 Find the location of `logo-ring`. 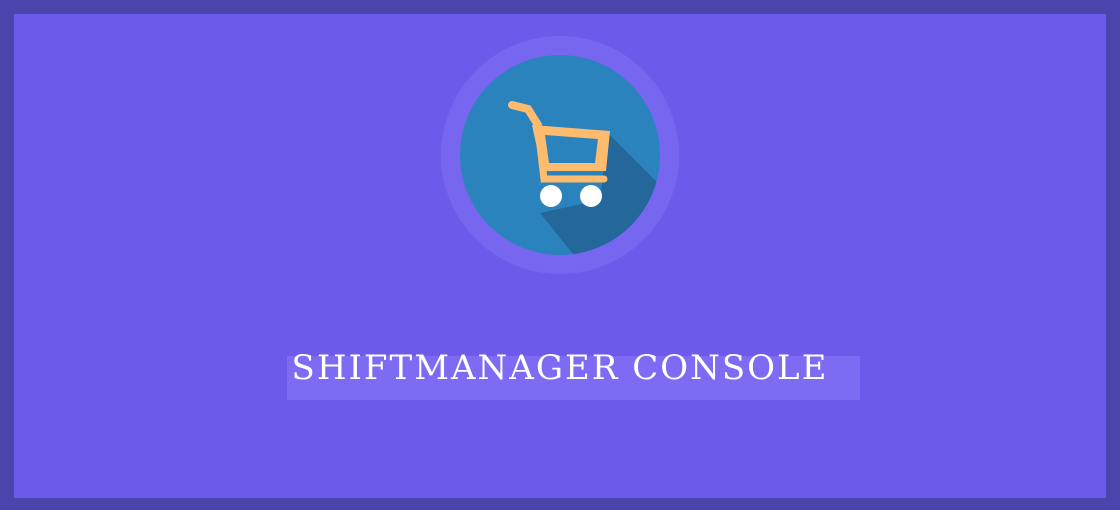

logo-ring is located at coordinates (560, 155).